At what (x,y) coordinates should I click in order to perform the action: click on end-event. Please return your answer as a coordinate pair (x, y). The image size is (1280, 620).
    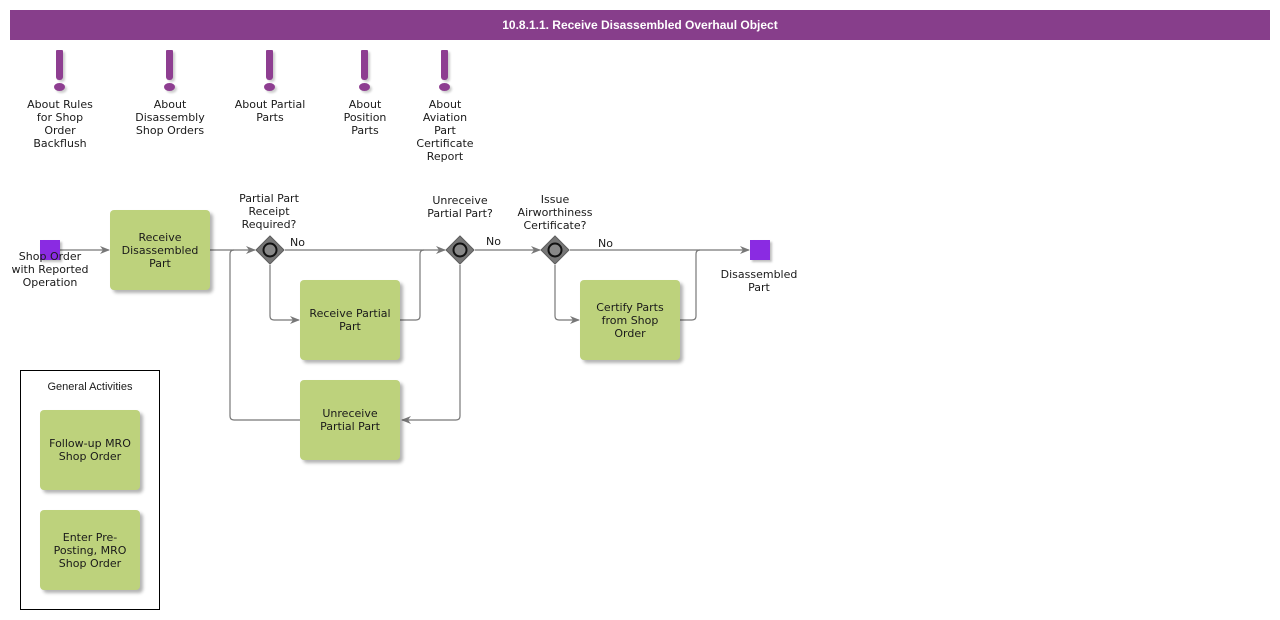
    Looking at the image, I should click on (760, 250).